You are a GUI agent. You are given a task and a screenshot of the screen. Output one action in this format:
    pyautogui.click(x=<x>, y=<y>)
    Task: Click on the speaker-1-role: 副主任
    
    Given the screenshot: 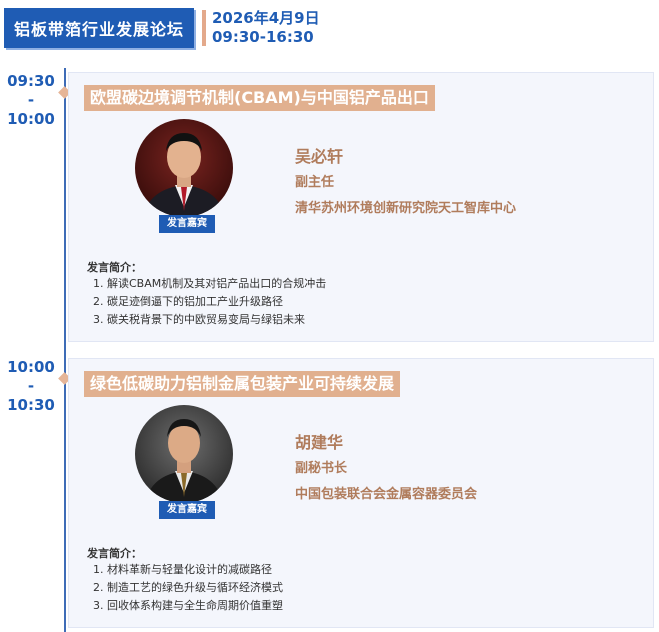 What is the action you would take?
    pyautogui.click(x=315, y=182)
    